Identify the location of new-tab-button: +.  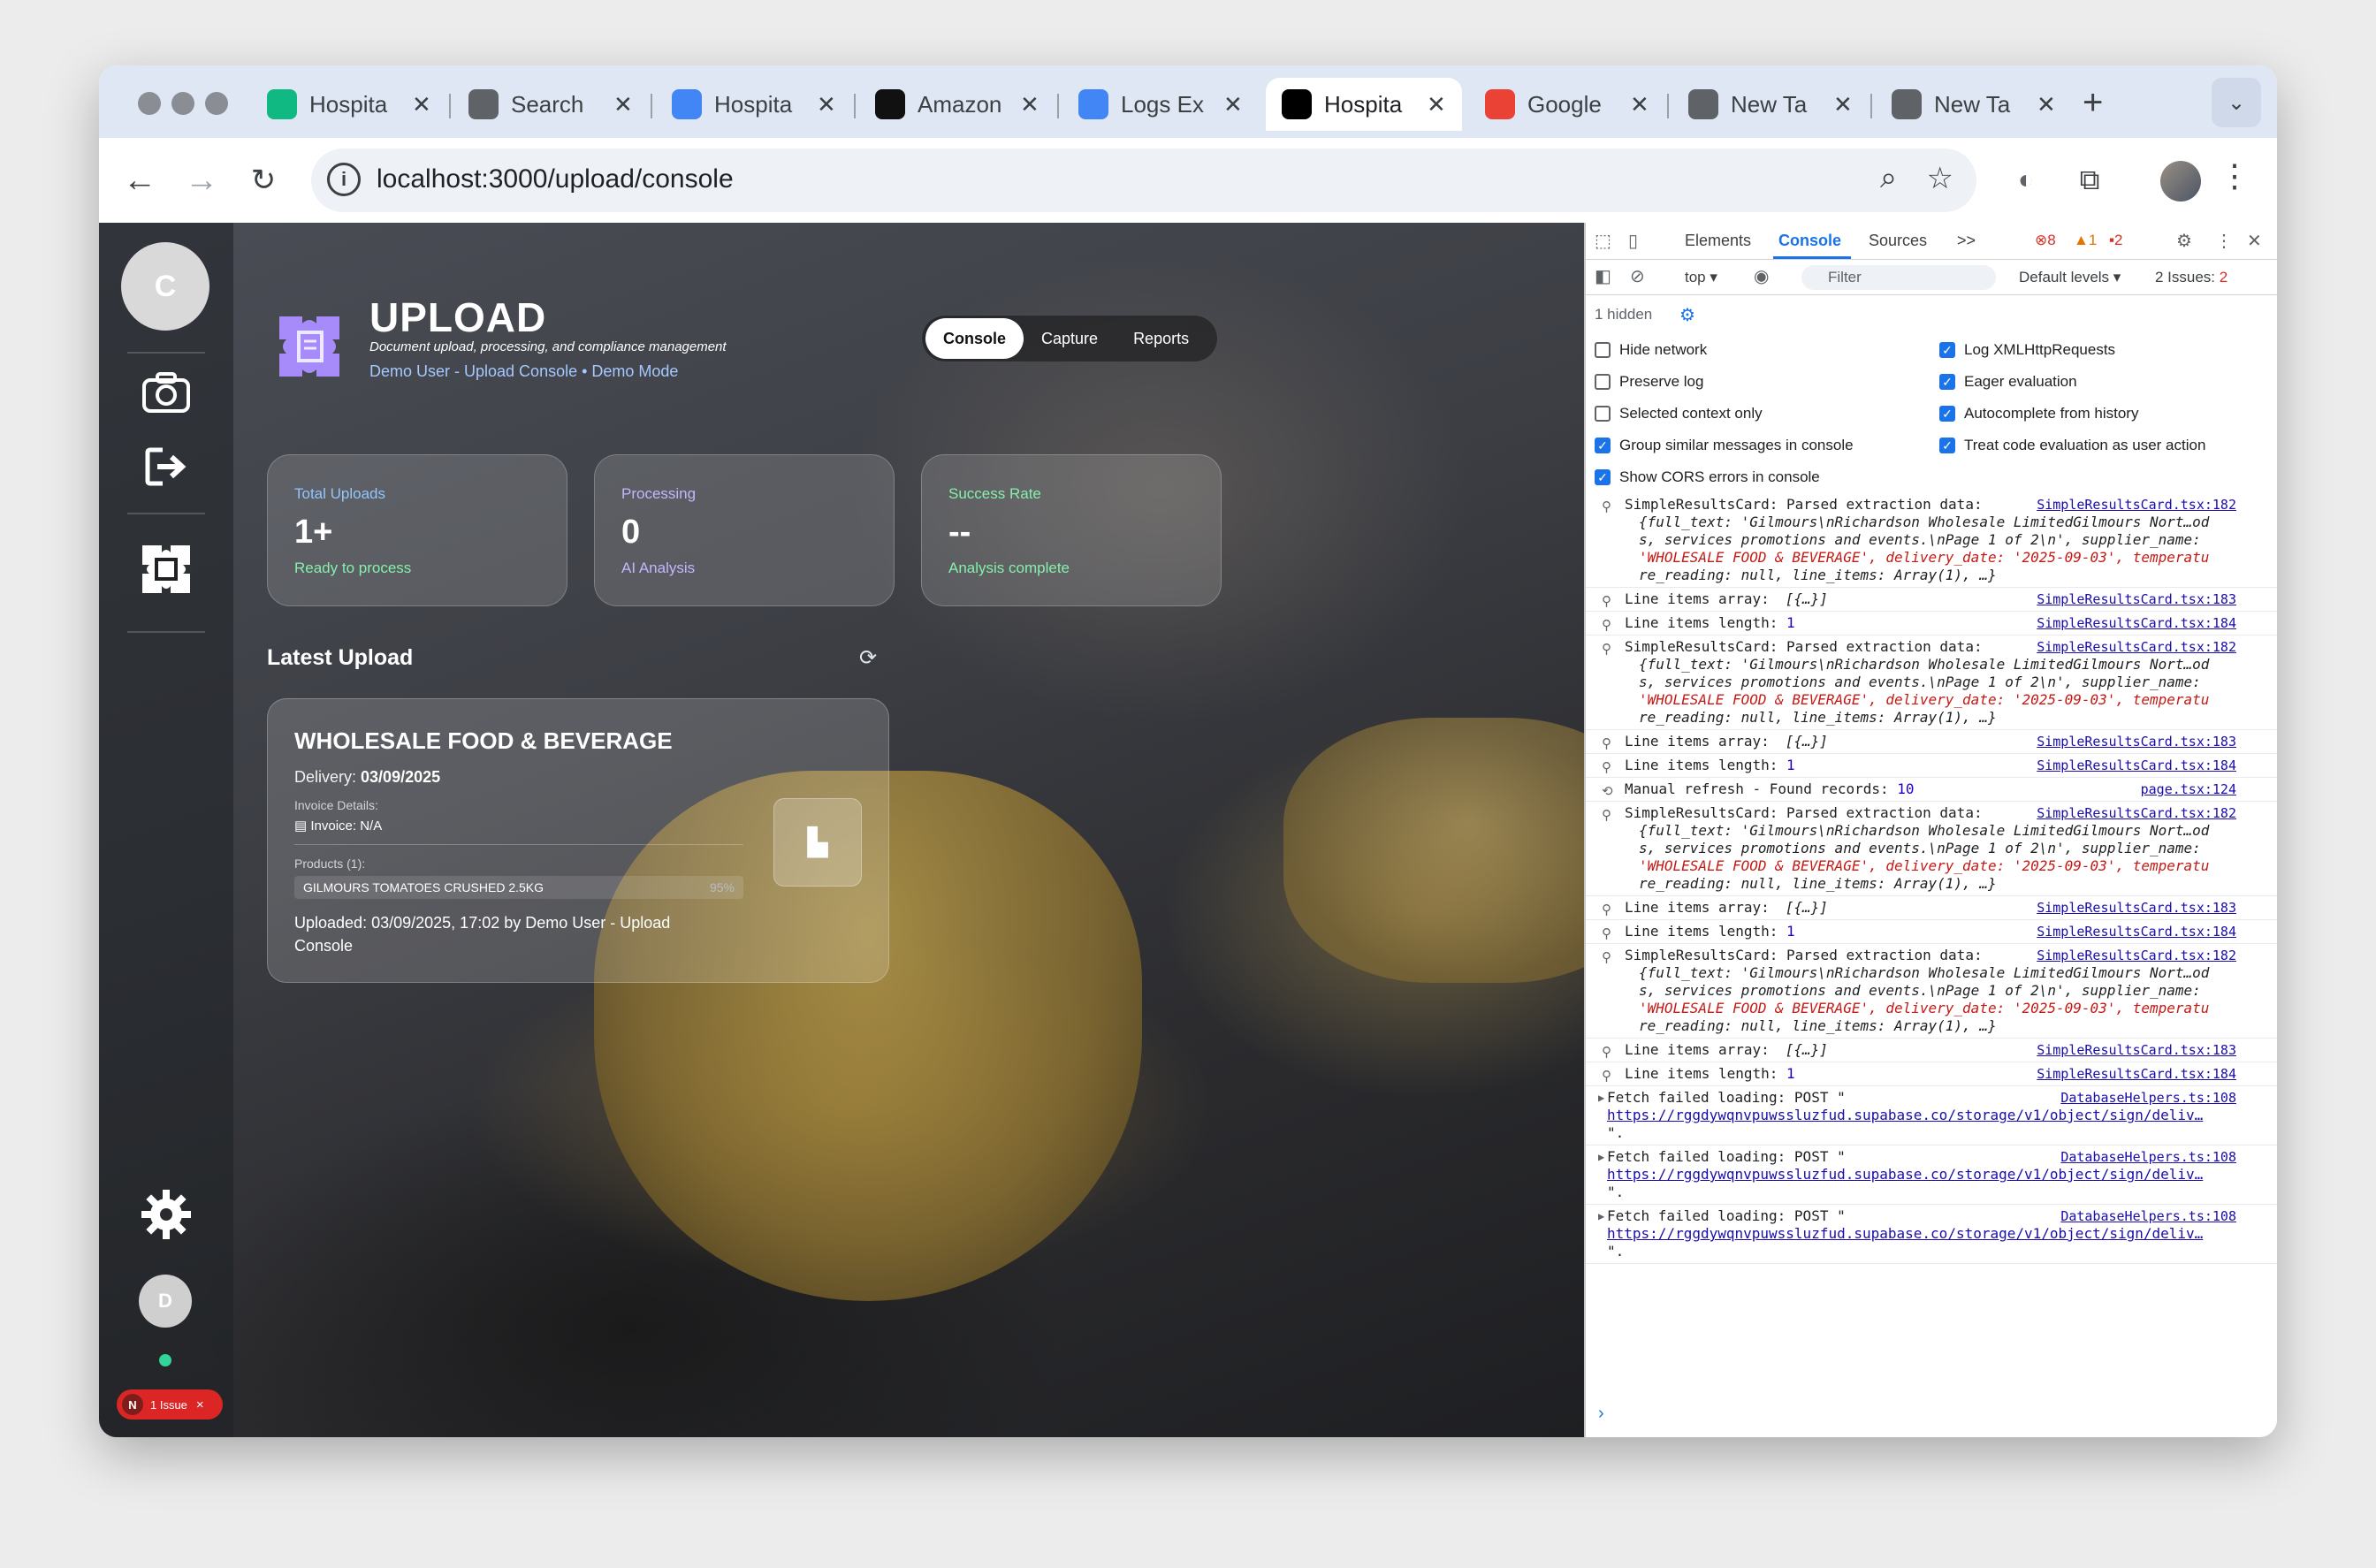
(2093, 103).